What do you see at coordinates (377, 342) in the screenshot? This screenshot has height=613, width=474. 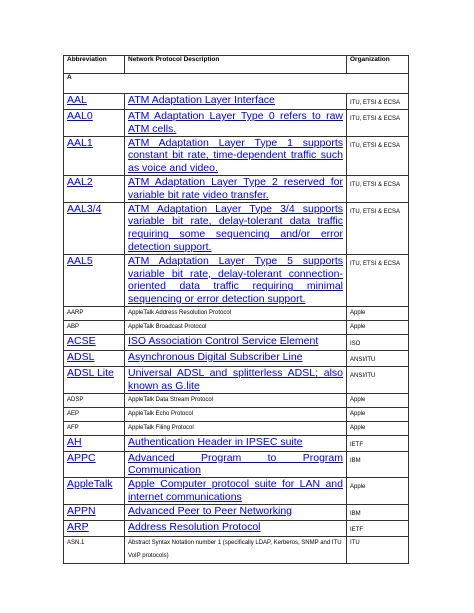 I see `organization-cell: ISO` at bounding box center [377, 342].